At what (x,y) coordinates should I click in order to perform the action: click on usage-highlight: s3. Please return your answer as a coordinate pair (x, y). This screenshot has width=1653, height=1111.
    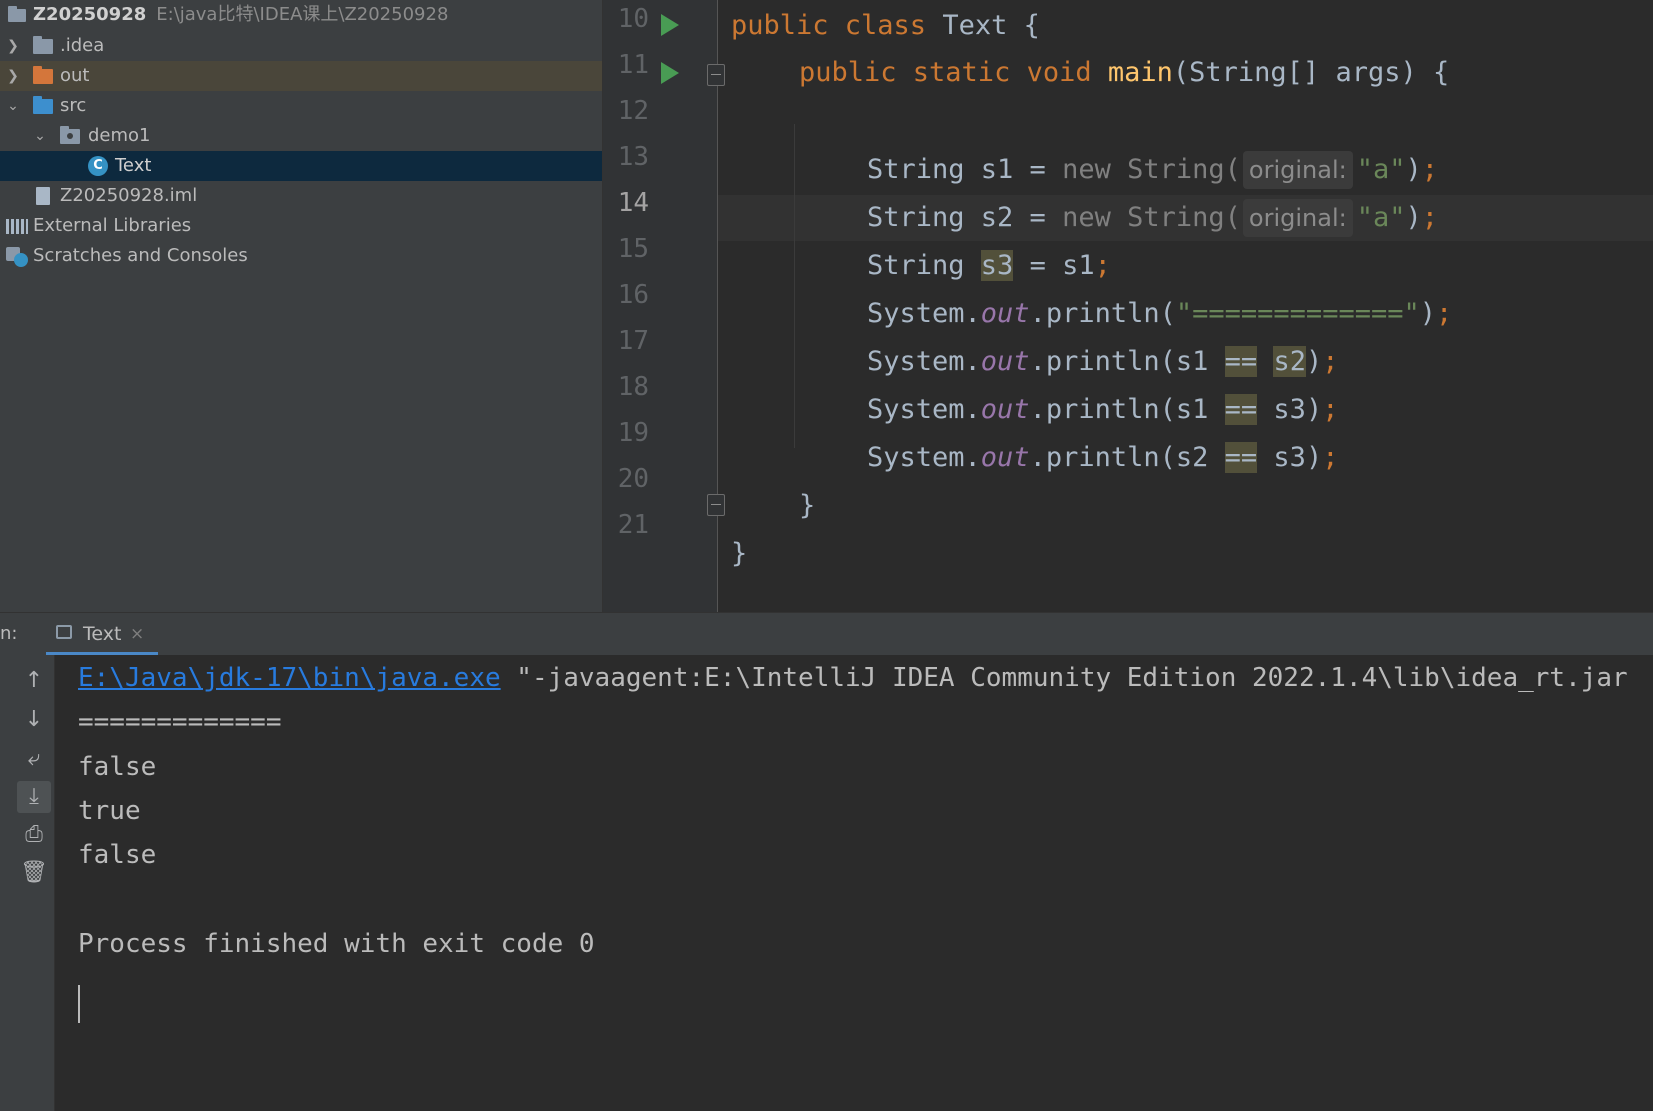
    Looking at the image, I should click on (997, 265).